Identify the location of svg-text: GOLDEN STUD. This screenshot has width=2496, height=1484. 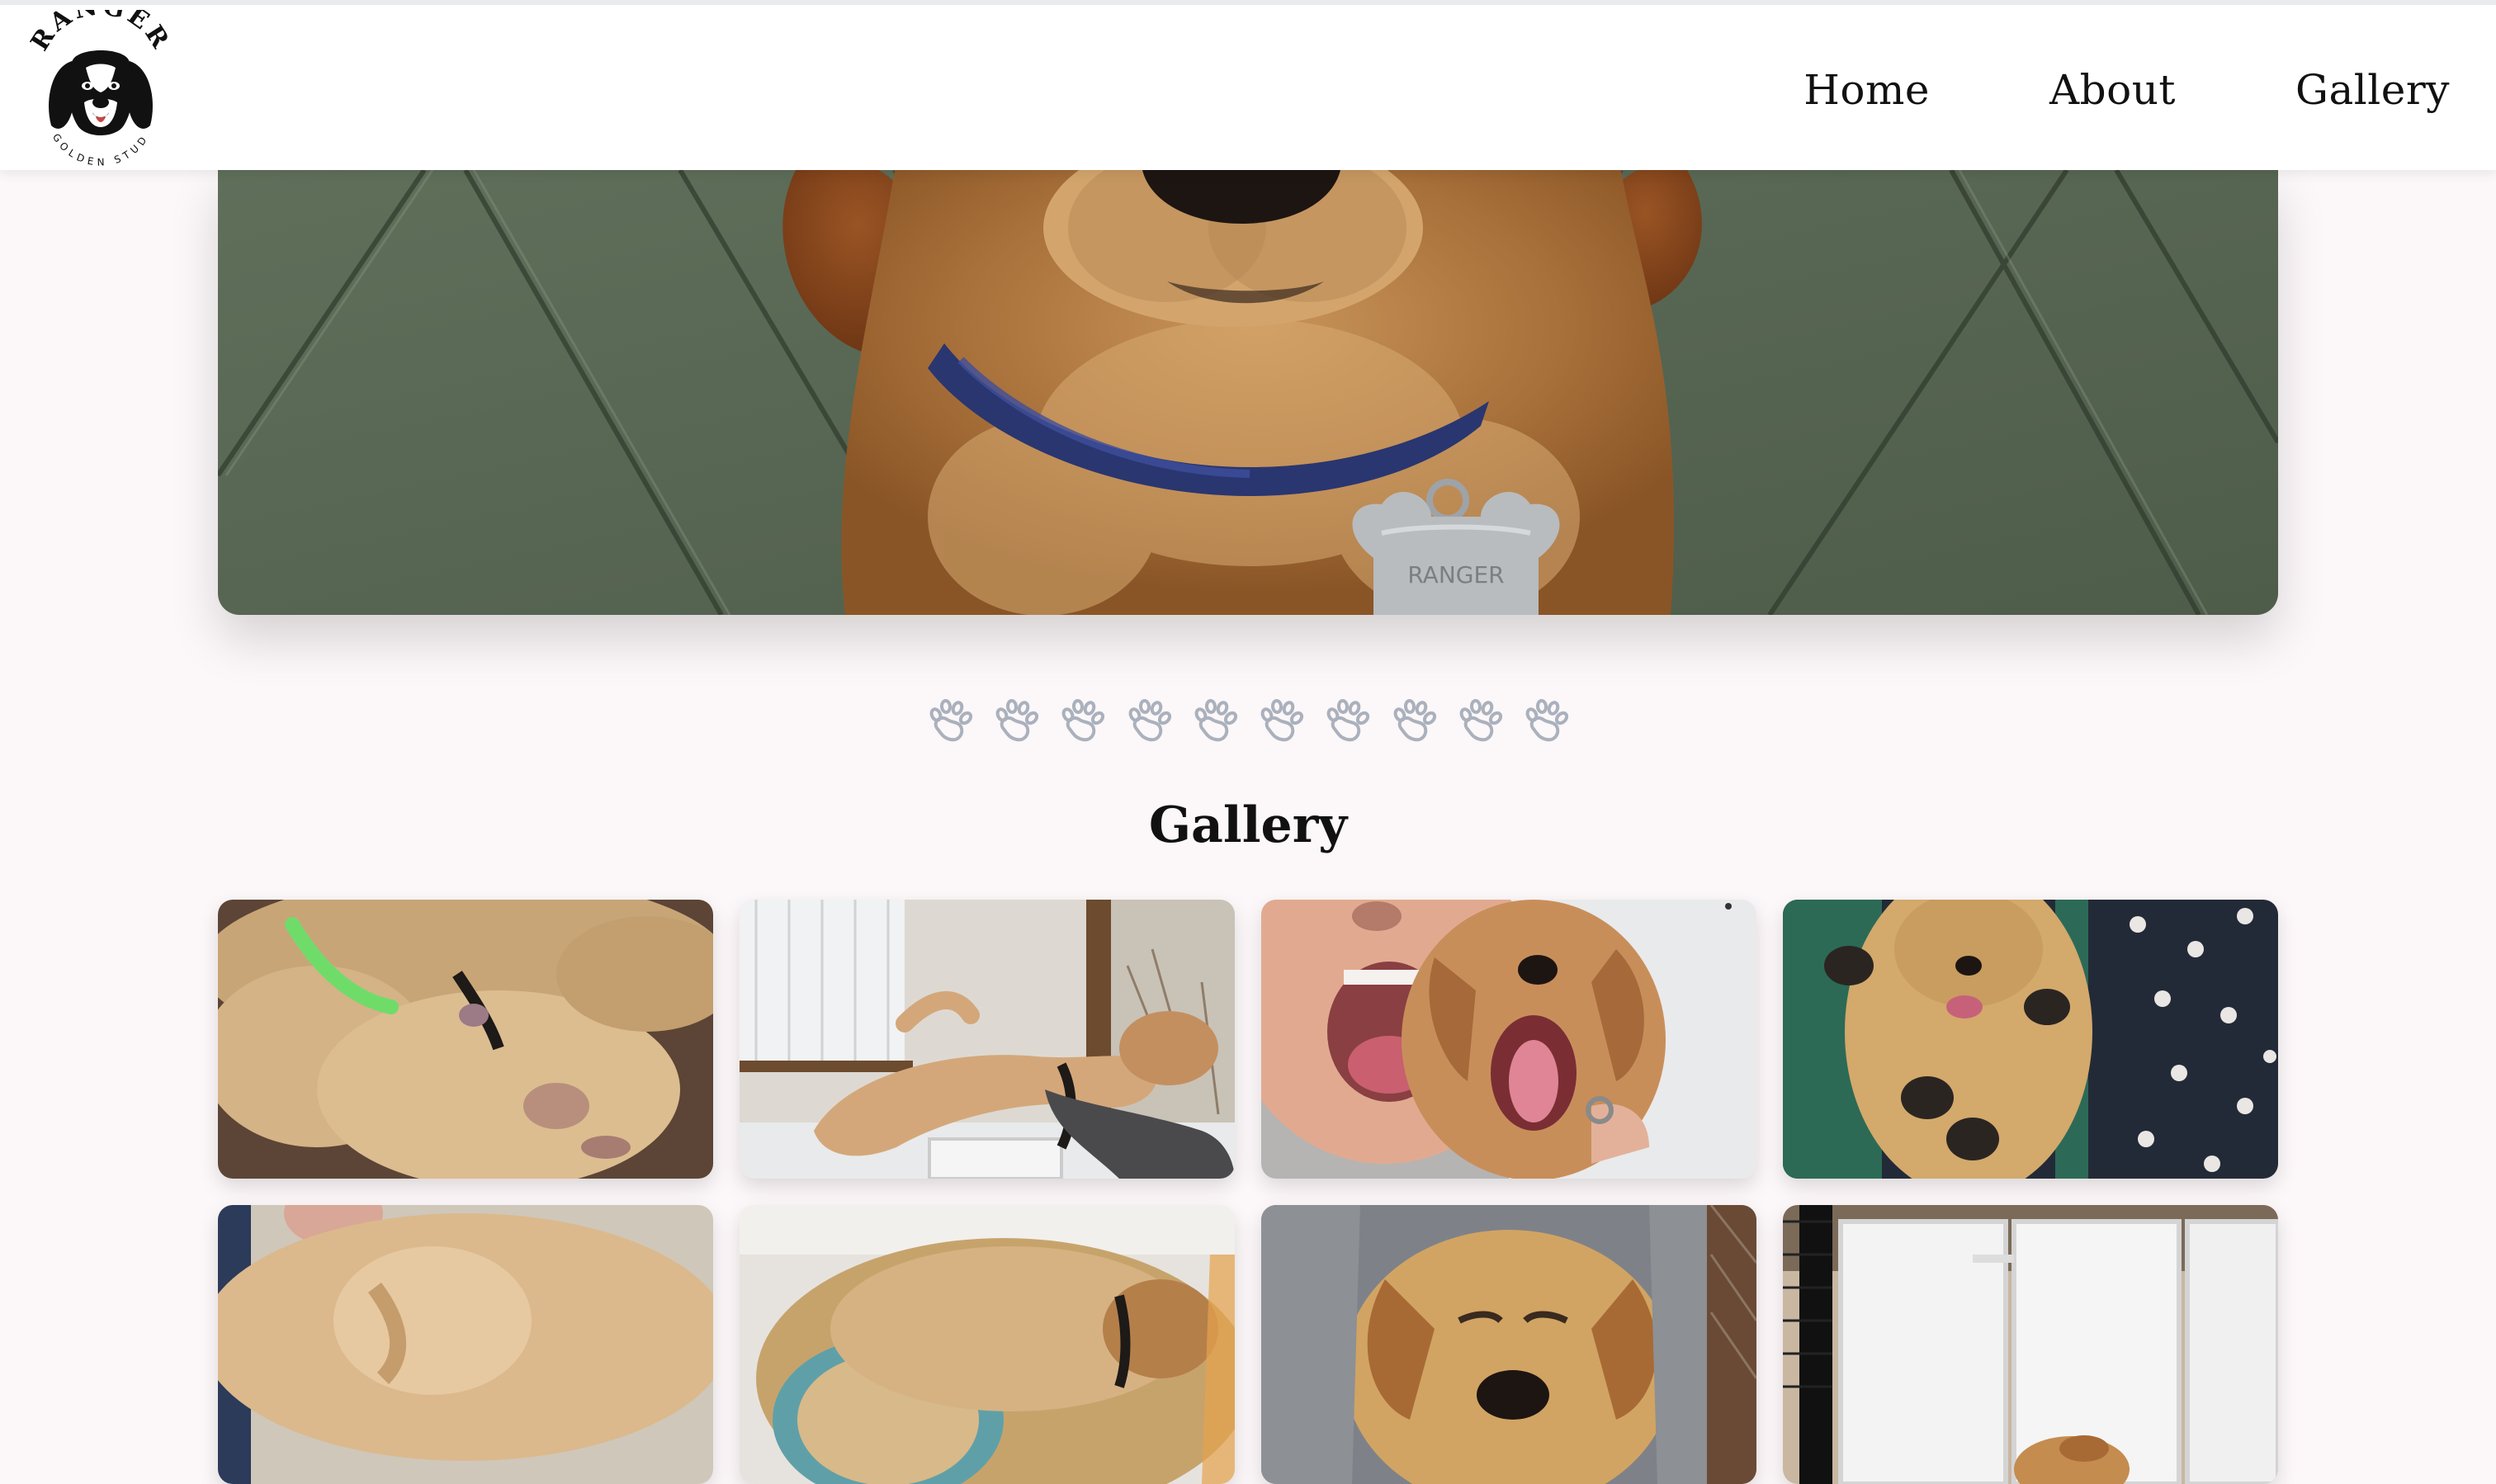
(100, 149).